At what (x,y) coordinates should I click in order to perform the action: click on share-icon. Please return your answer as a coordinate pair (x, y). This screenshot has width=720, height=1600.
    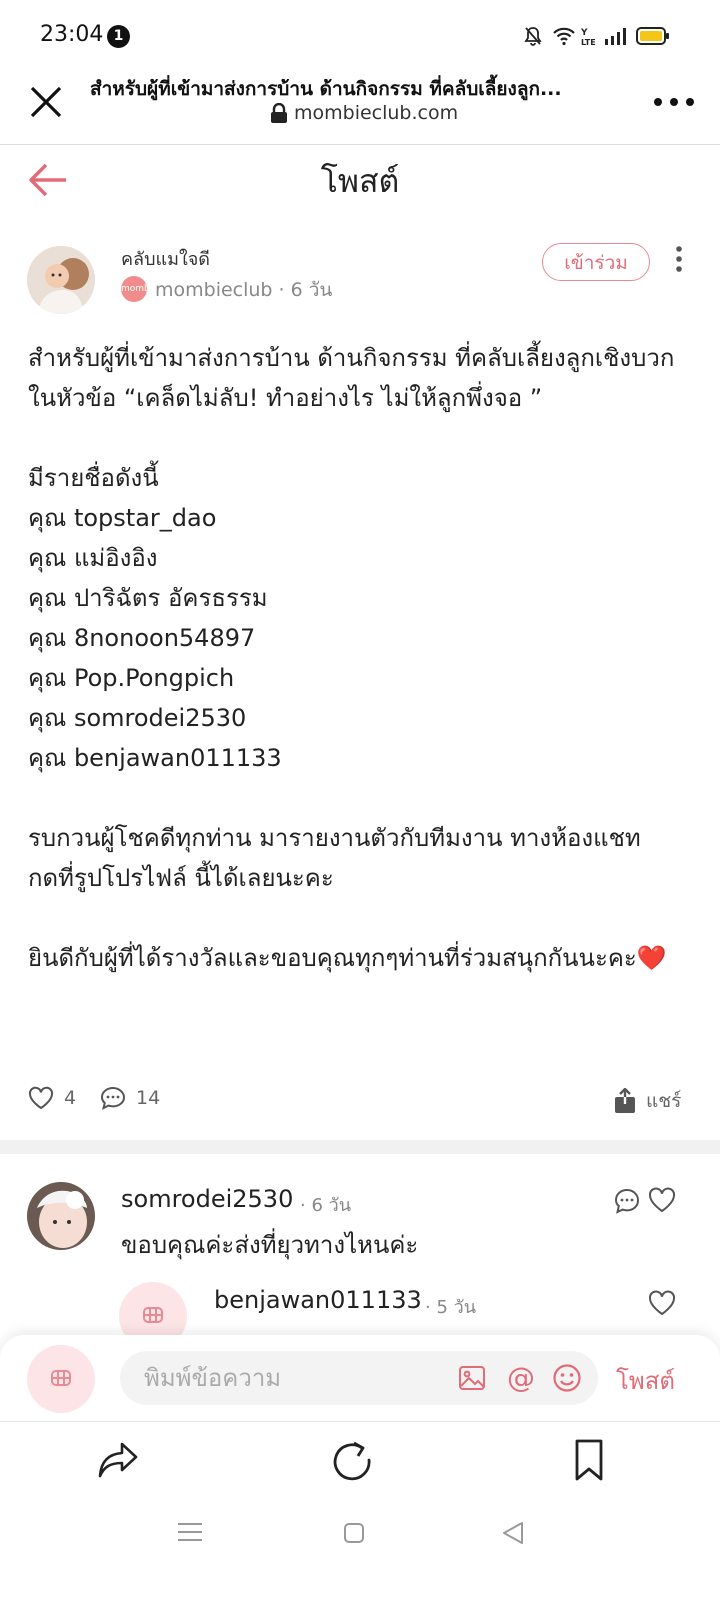
    Looking at the image, I should click on (625, 1100).